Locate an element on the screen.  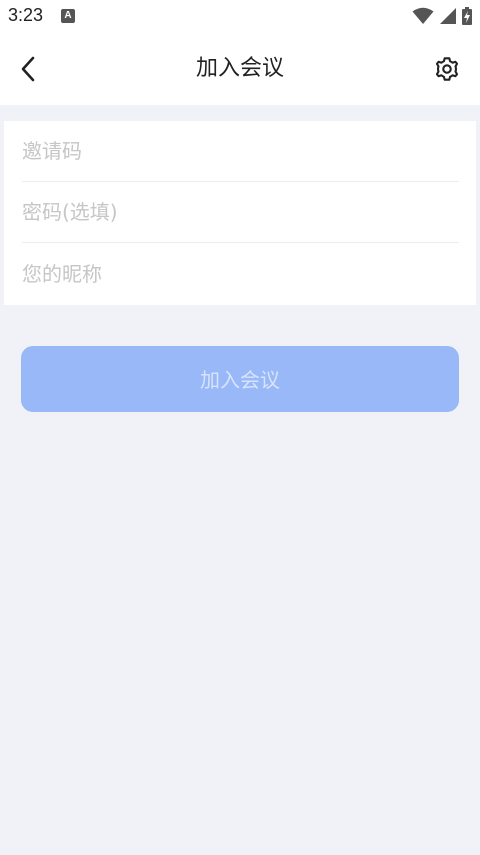
invite-code-row is located at coordinates (240, 151).